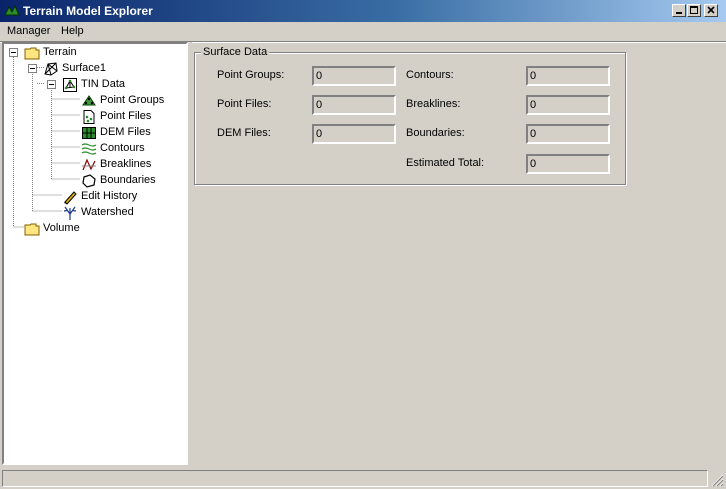 Image resolution: width=726 pixels, height=489 pixels. I want to click on dem-files-label: DEM Files:, so click(244, 133).